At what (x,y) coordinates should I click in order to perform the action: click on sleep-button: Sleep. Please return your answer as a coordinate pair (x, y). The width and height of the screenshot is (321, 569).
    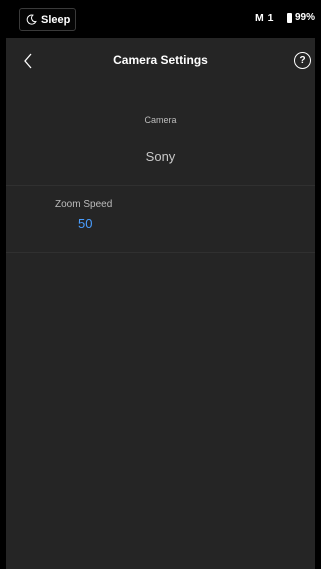
    Looking at the image, I should click on (47, 19).